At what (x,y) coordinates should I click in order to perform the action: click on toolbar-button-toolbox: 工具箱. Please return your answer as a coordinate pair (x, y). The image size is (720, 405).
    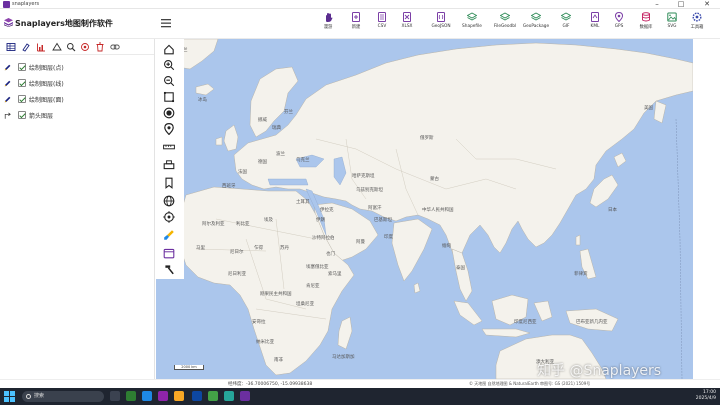
    Looking at the image, I should click on (697, 25).